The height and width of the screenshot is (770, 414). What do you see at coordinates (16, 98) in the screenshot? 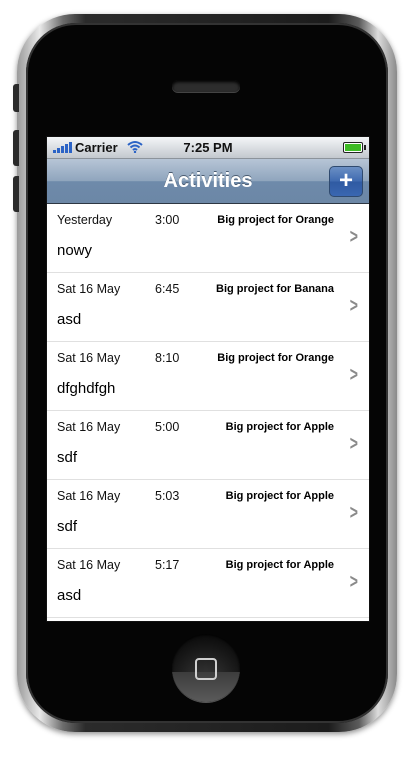
I see `mute-switch` at bounding box center [16, 98].